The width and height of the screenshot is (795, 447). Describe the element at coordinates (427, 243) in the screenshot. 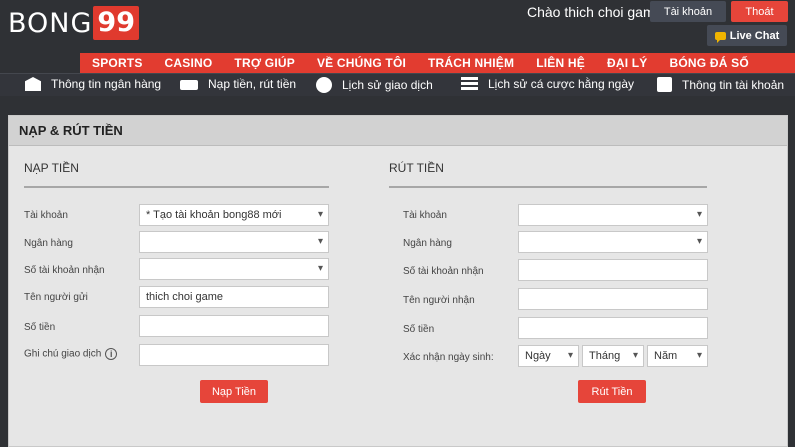

I see `withdraw-bank-label: Ngân hàng` at that location.